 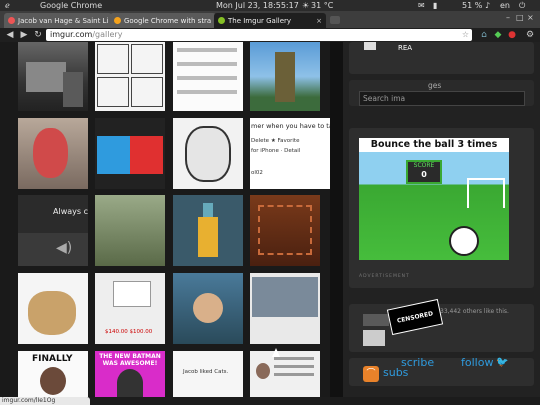 I want to click on tab-jacob: Jacob van Hage & Saint Li ×, so click(x=58, y=20).